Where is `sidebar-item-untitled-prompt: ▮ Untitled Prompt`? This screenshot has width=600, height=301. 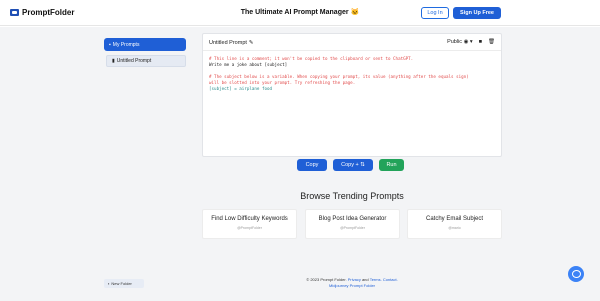
sidebar-item-untitled-prompt: ▮ Untitled Prompt is located at coordinates (146, 61).